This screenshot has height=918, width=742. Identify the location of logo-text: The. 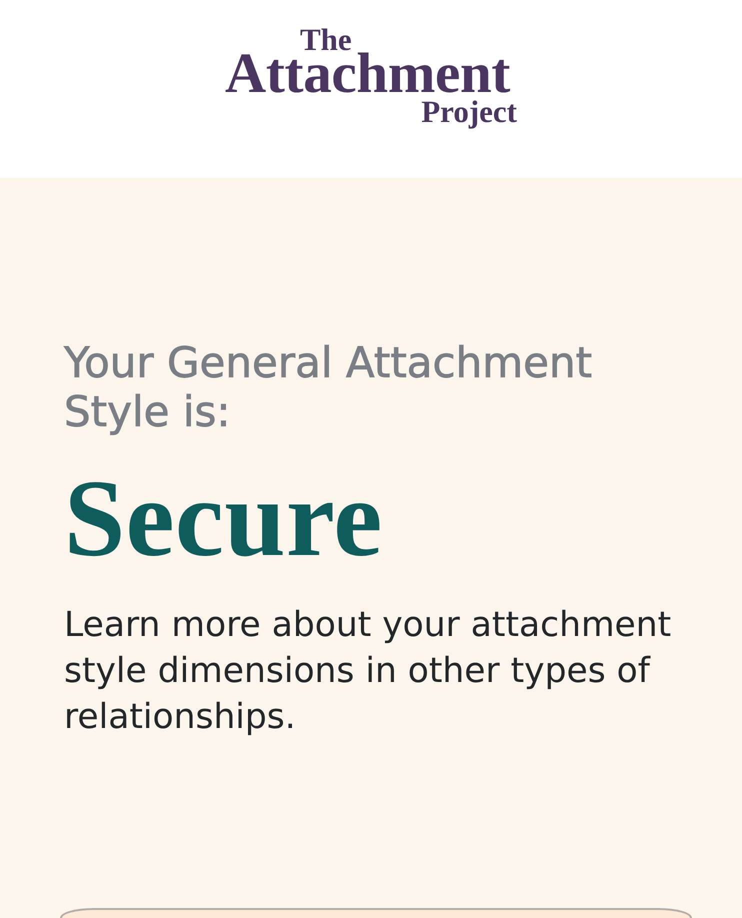
(326, 40).